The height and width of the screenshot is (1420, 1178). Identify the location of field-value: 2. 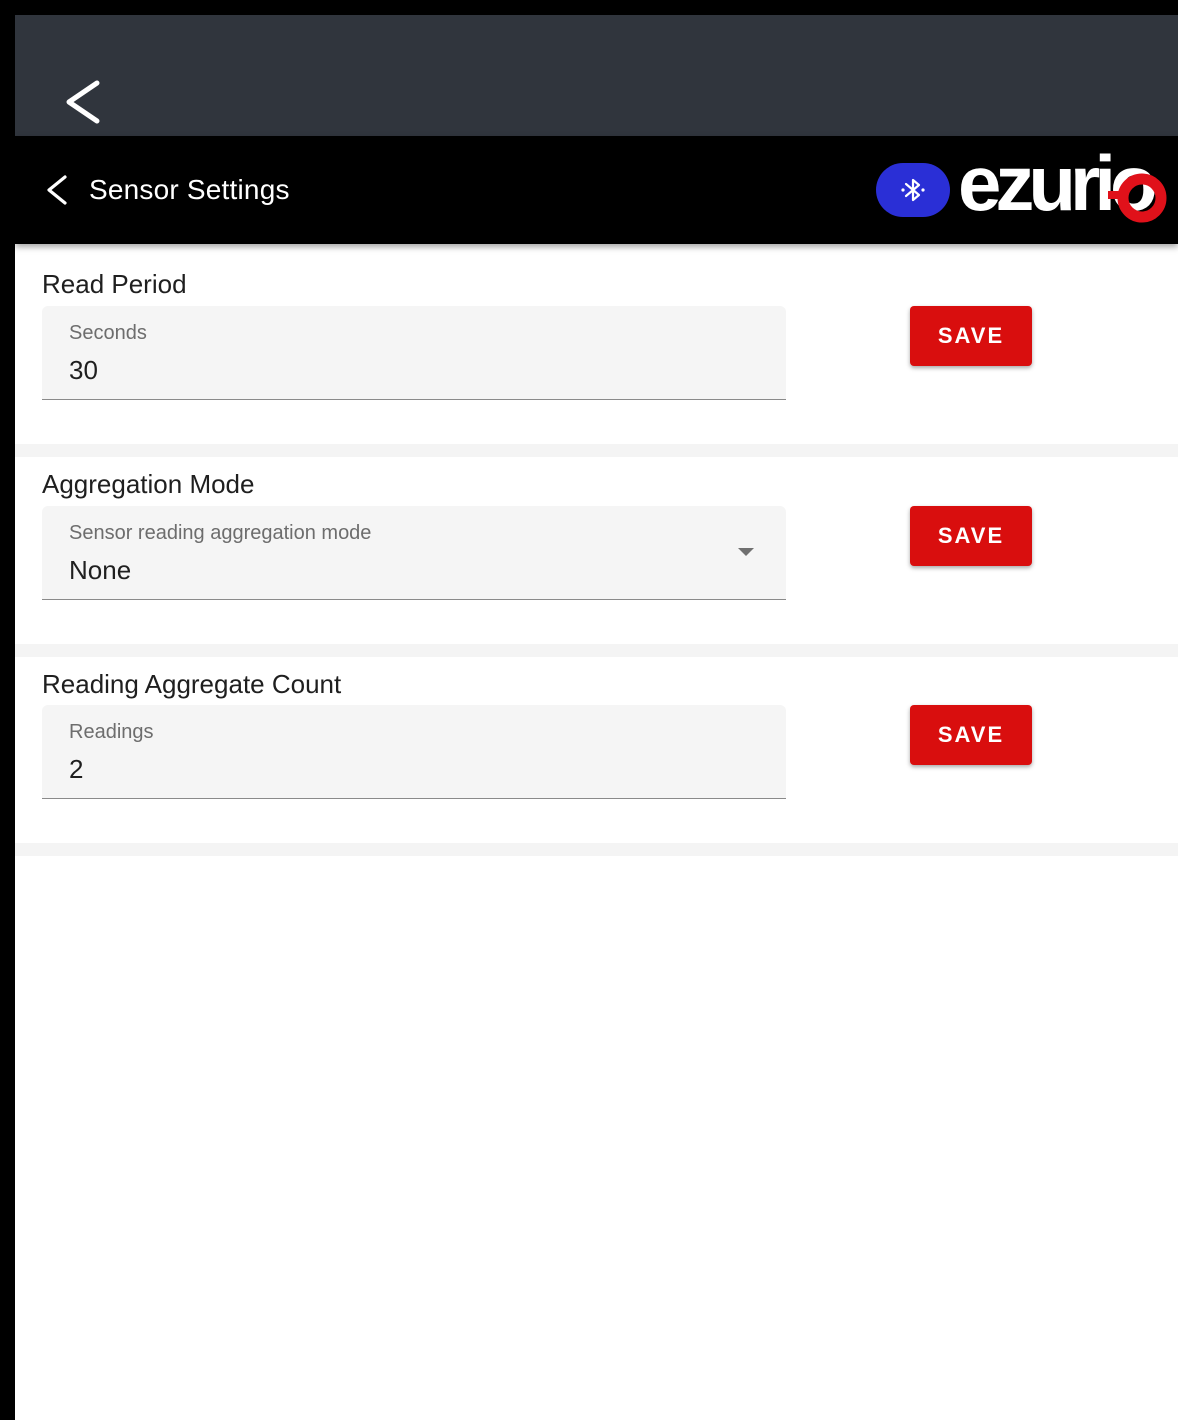
(76, 769).